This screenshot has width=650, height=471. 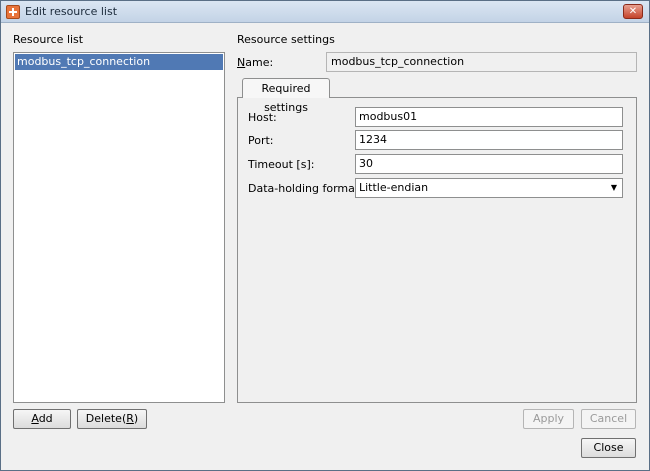 What do you see at coordinates (286, 39) in the screenshot?
I see `resource-settings-heading: Resource settings` at bounding box center [286, 39].